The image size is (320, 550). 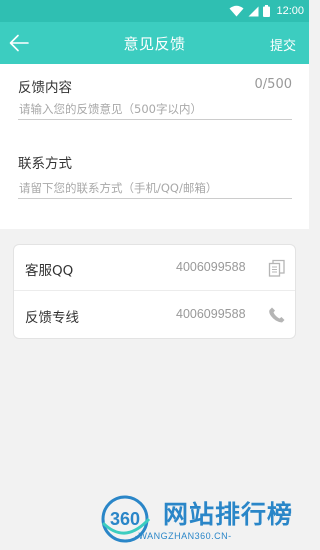 I want to click on submit-button: 提交, so click(x=283, y=44).